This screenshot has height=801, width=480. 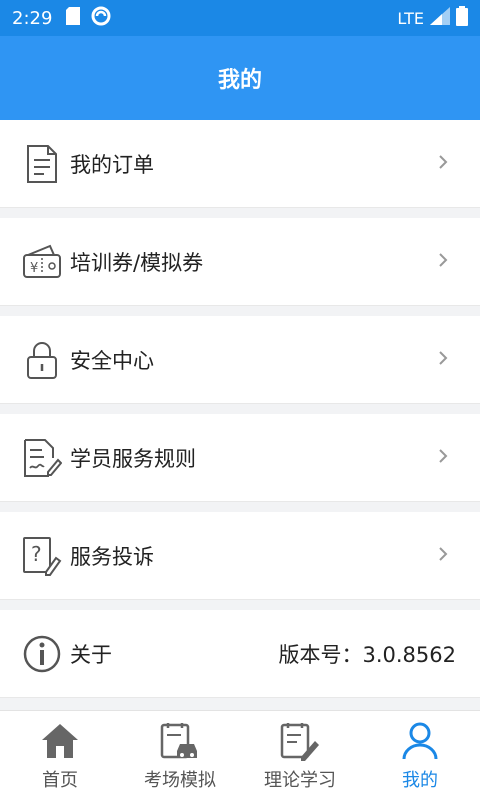 What do you see at coordinates (73, 18) in the screenshot?
I see `sd-card-icon` at bounding box center [73, 18].